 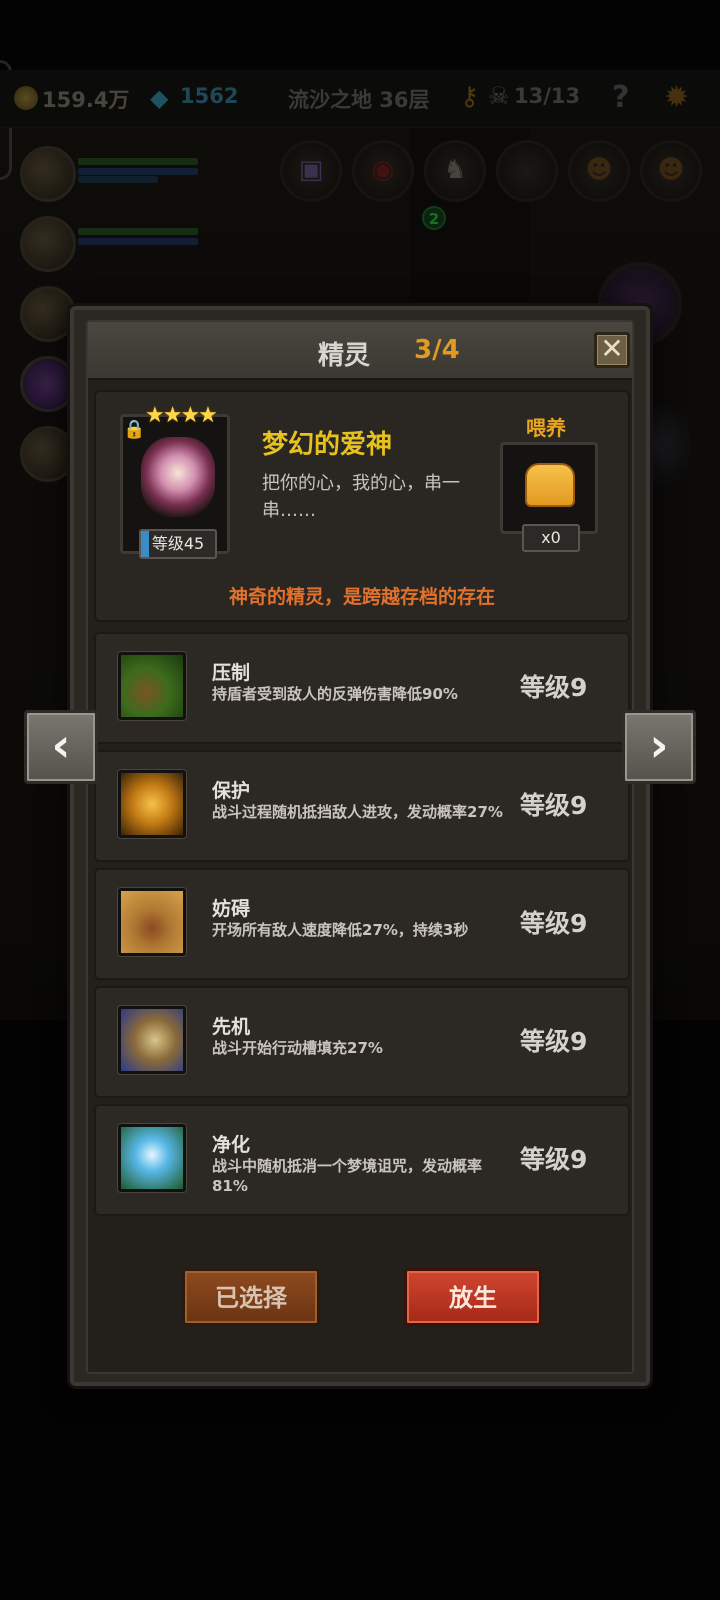 I want to click on dialog-title: 精灵, so click(x=344, y=356).